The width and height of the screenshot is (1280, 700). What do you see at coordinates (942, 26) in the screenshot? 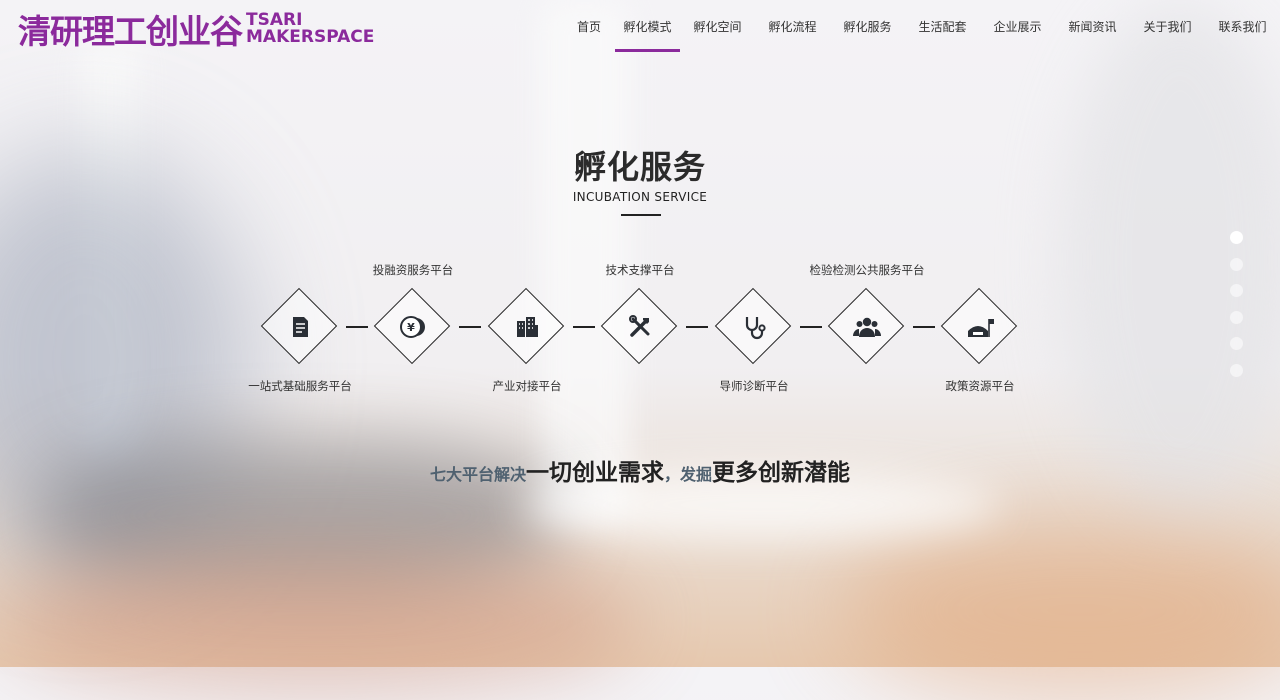
I see `nav-item-5: 生活配套` at bounding box center [942, 26].